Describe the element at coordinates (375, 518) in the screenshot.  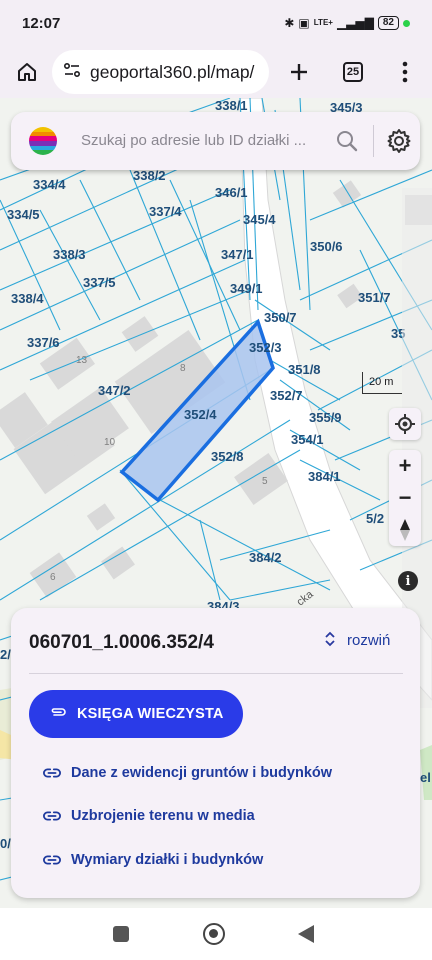
I see `plot-label: 5/2` at that location.